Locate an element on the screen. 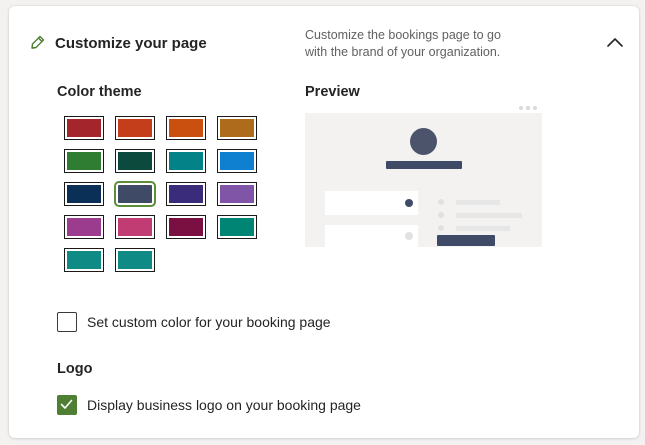  preview-avatar is located at coordinates (423, 141).